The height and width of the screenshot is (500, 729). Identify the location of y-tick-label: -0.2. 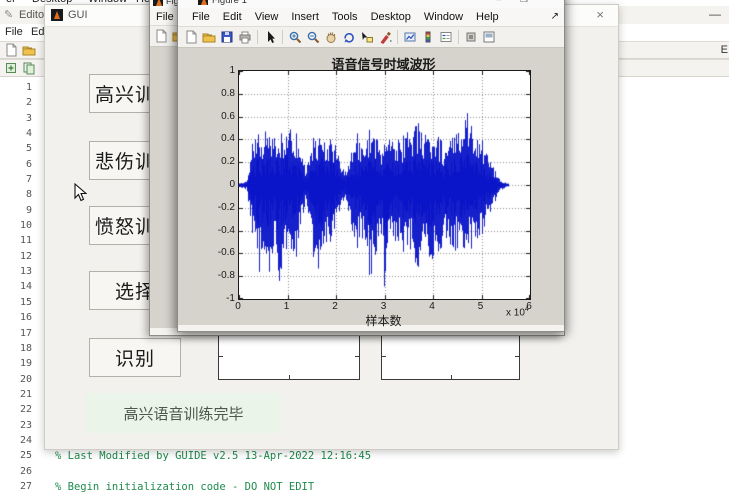
(226, 207).